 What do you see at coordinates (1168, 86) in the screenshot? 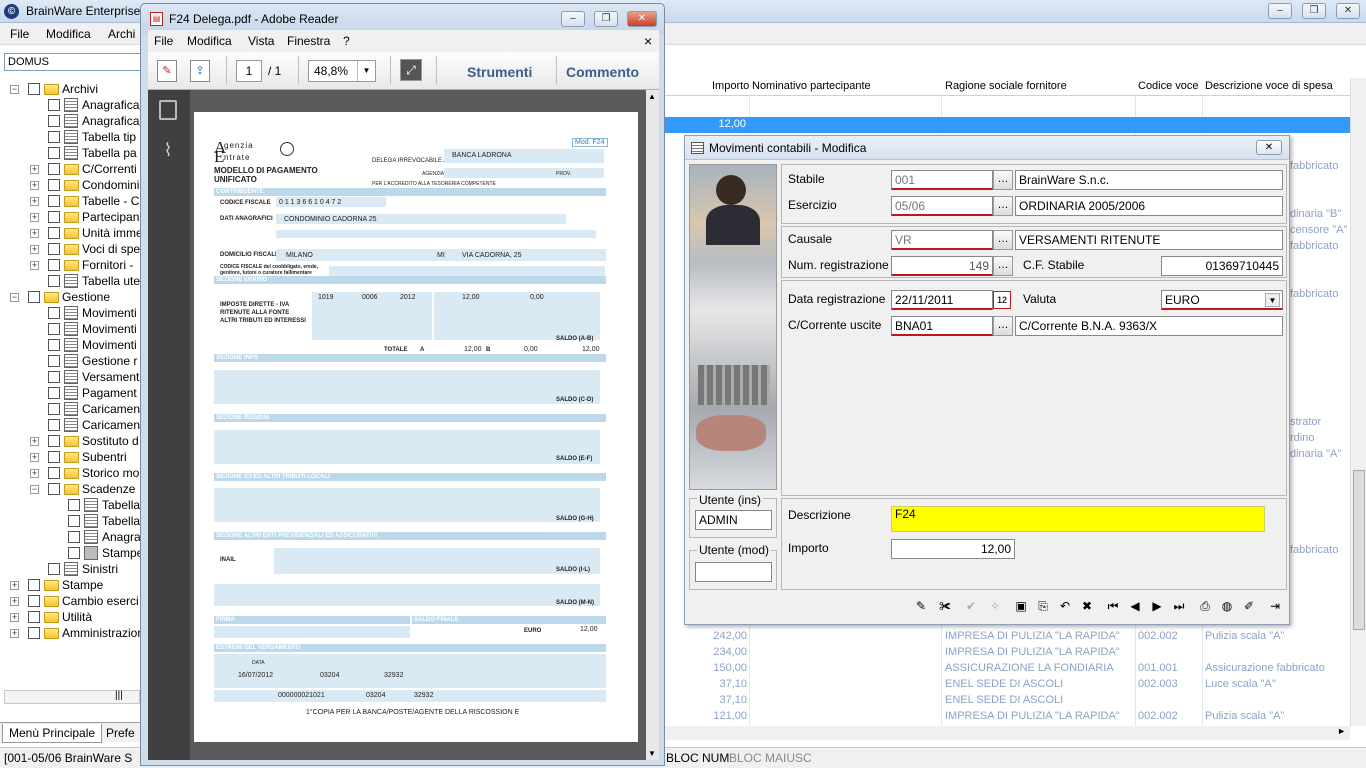
I see `col-codice-voce: Codice voce` at bounding box center [1168, 86].